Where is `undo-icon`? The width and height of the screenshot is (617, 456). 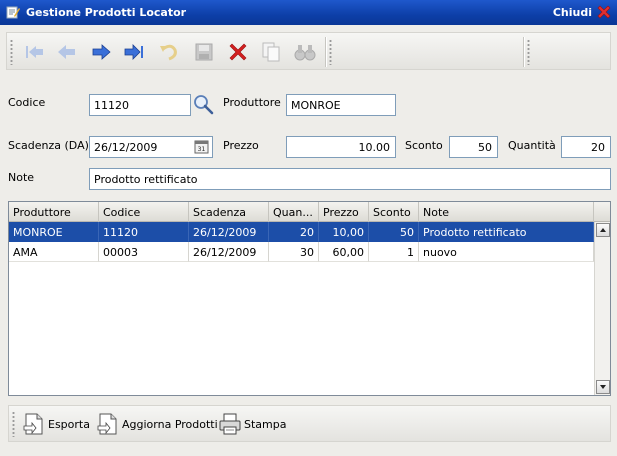 undo-icon is located at coordinates (169, 52).